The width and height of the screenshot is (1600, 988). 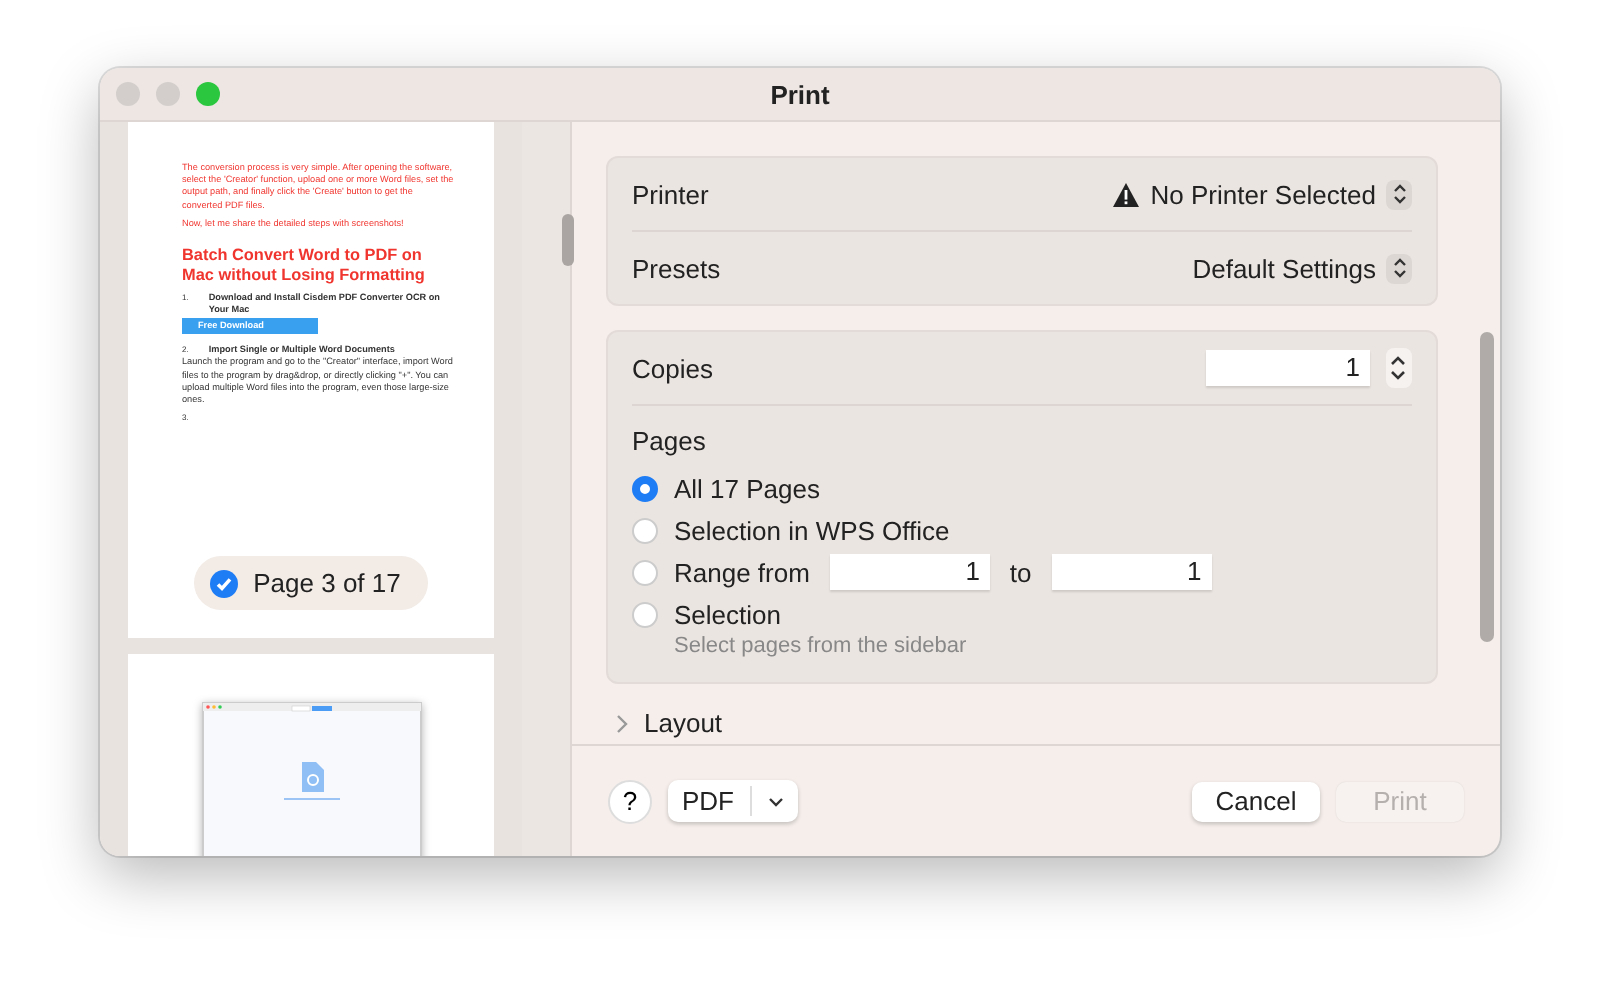 What do you see at coordinates (1399, 368) in the screenshot?
I see `stepper-icon` at bounding box center [1399, 368].